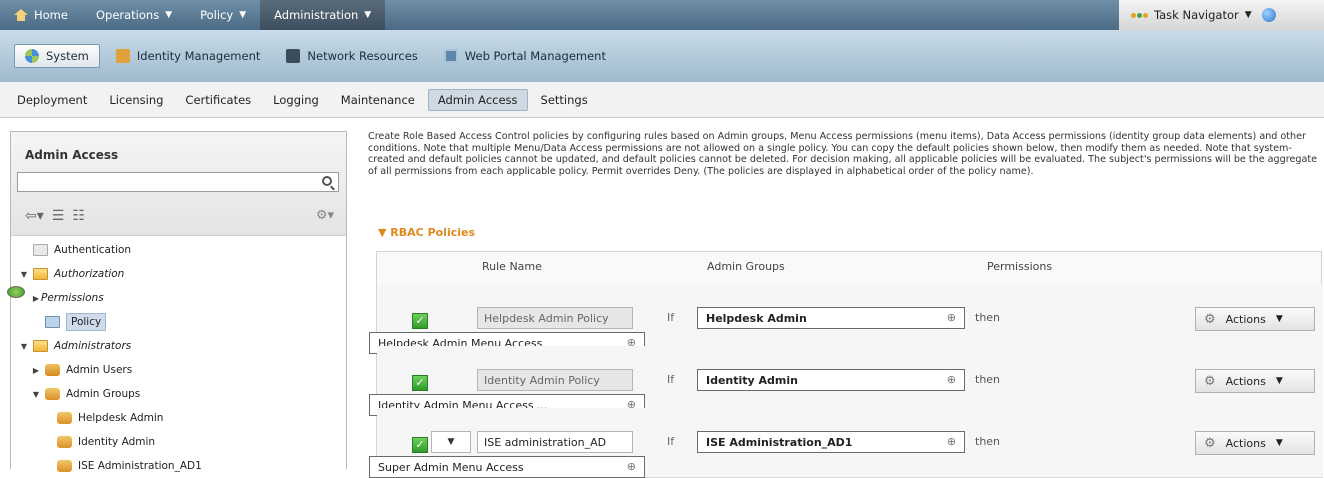  Describe the element at coordinates (178, 370) in the screenshot. I see `tree-item: ▶ Admin Users` at that location.